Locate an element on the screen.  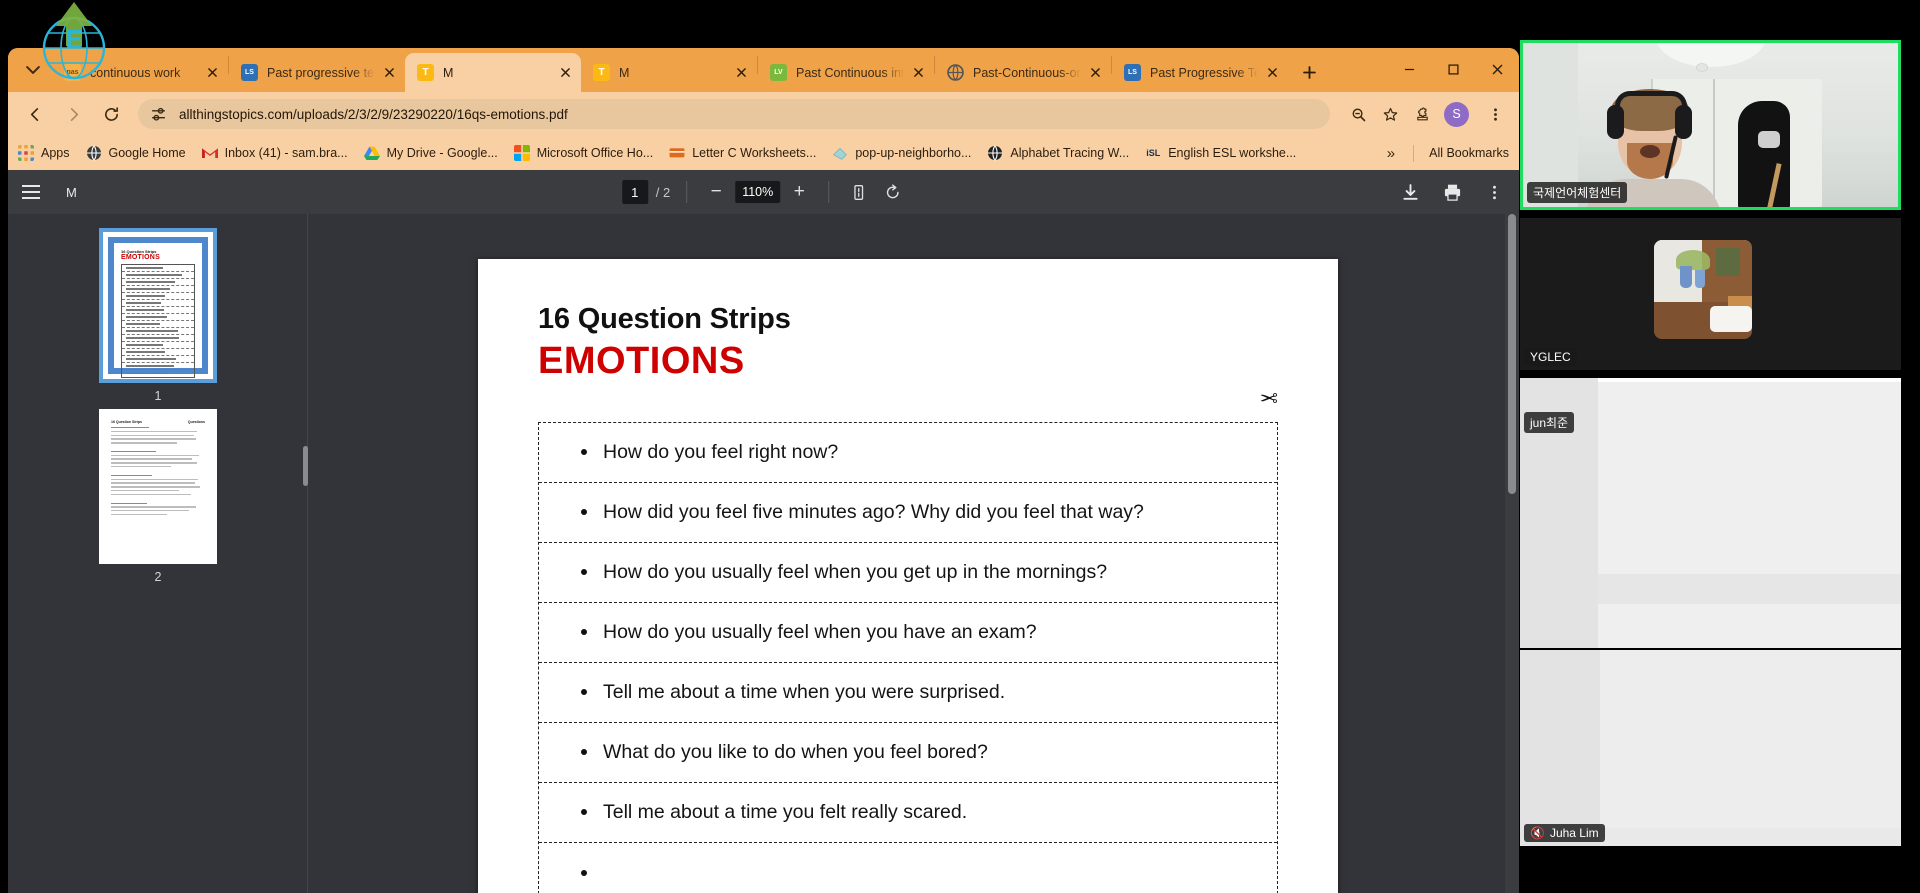
page-thumbnail-1: 16 Question Strips EMOTIONS is located at coordinates (158, 305).